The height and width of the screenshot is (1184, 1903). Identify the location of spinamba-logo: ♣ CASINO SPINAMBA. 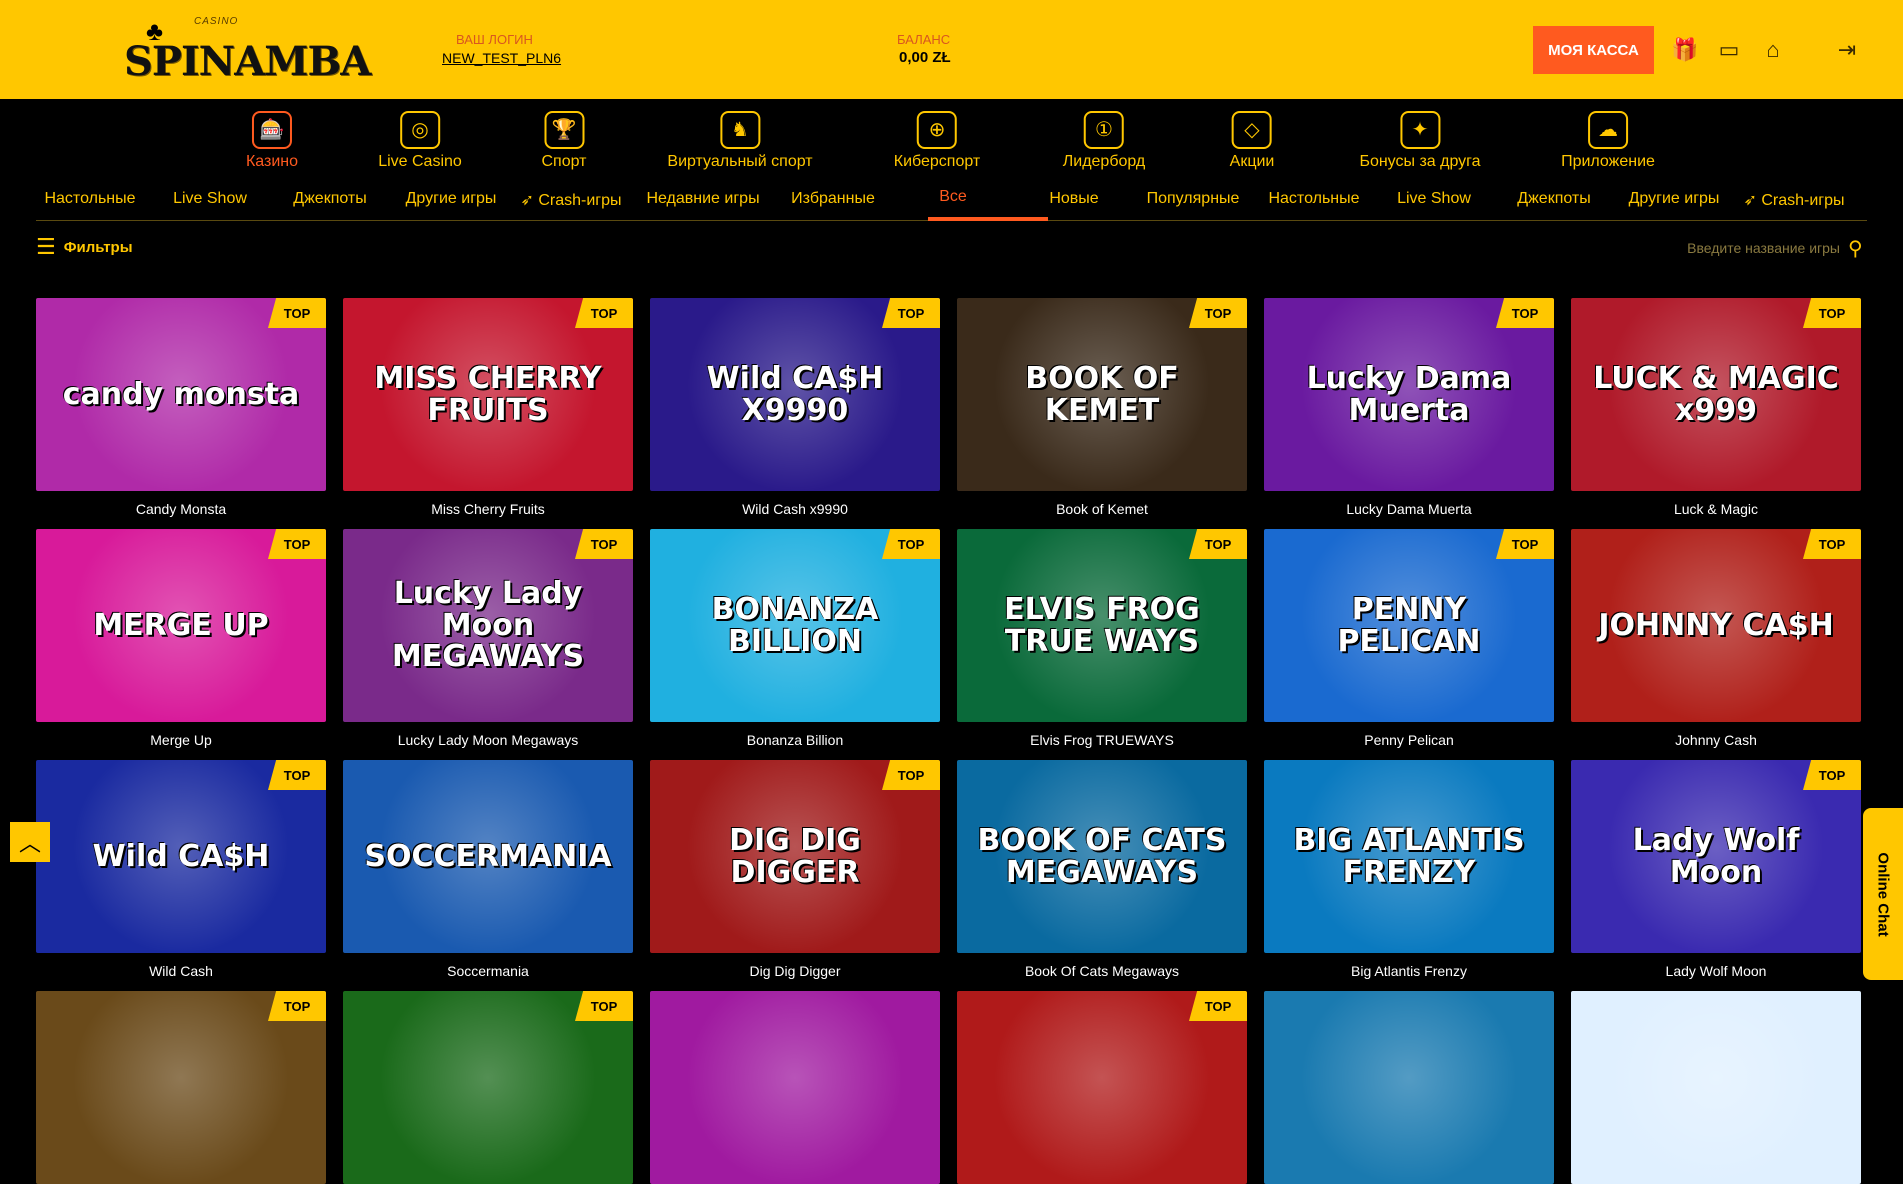
(245, 50).